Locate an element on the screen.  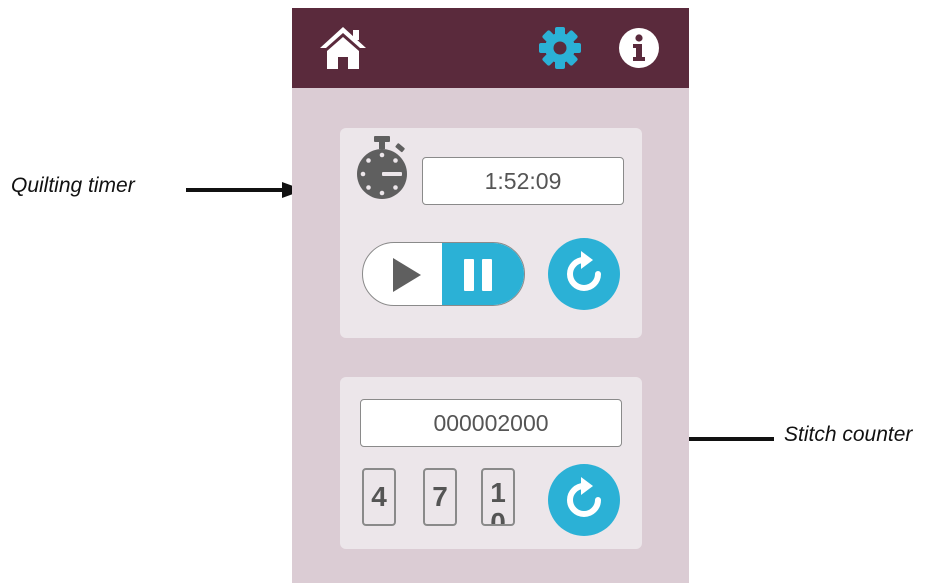
quilting-timer-panel: 1:52:09 is located at coordinates (491, 233).